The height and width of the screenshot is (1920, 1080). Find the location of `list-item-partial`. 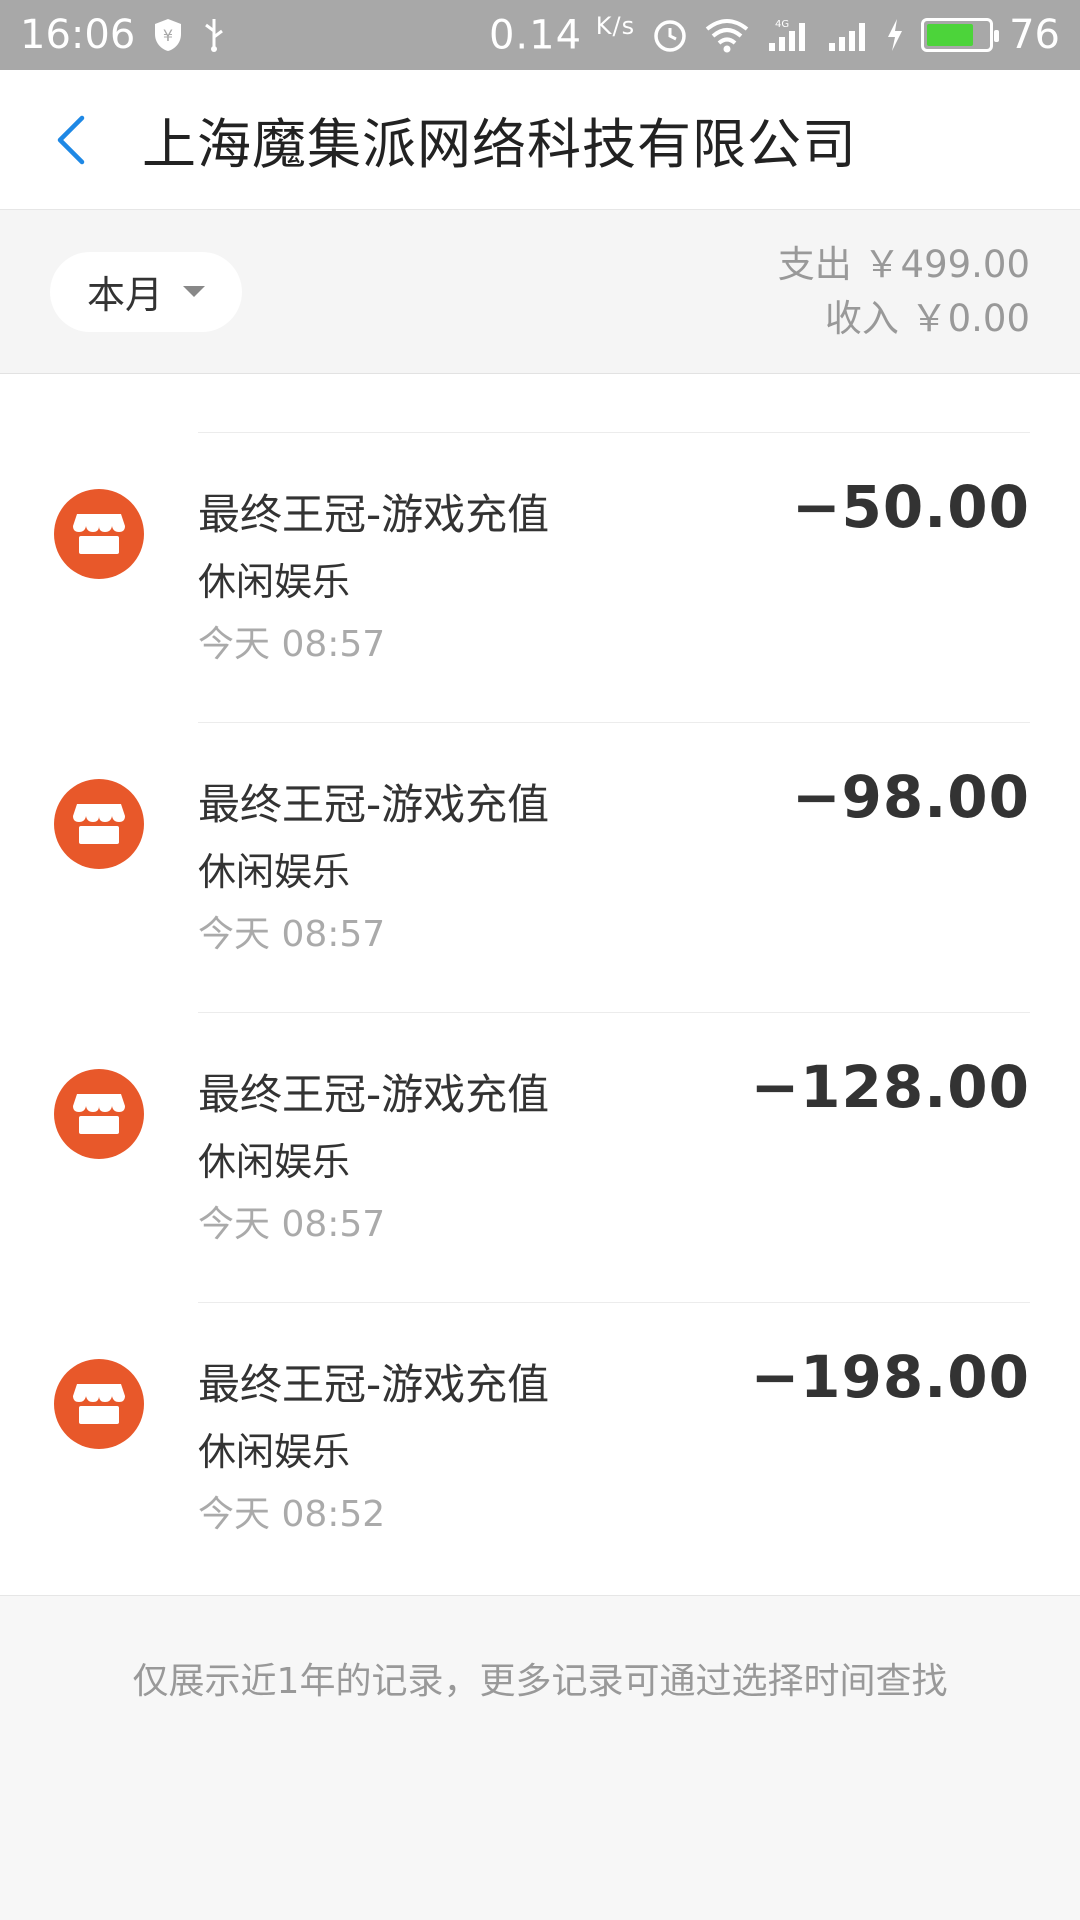

list-item-partial is located at coordinates (540, 404).